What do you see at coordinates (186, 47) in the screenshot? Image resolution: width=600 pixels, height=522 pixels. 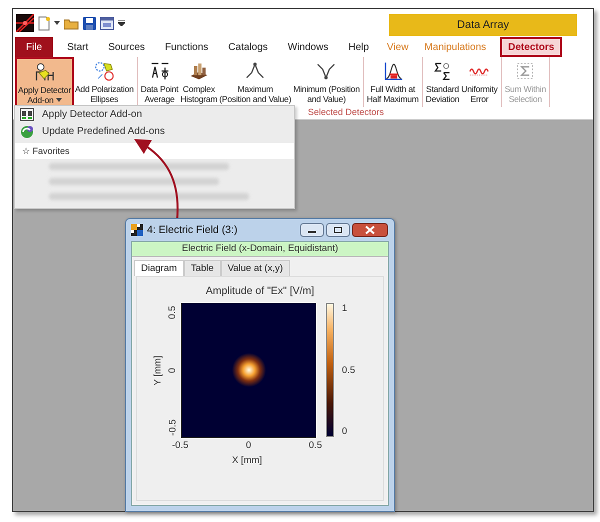 I see `ribbon-tab: Functions` at bounding box center [186, 47].